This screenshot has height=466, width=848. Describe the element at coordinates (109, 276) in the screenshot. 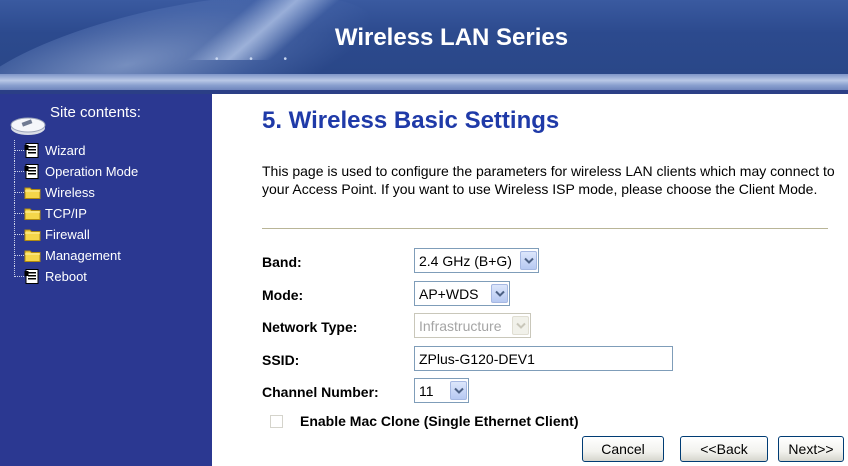

I see `sidebar-item-reboot: Reboot` at that location.